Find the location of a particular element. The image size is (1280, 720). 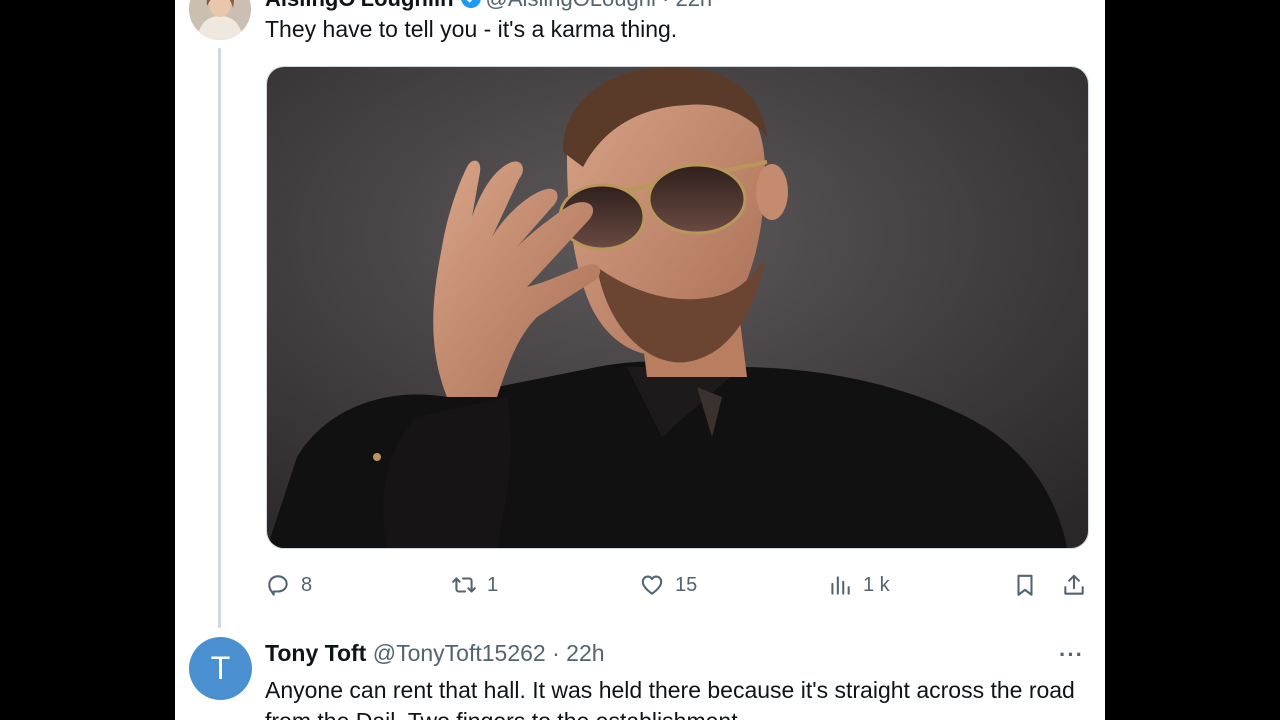

retweet-icon is located at coordinates (464, 585).